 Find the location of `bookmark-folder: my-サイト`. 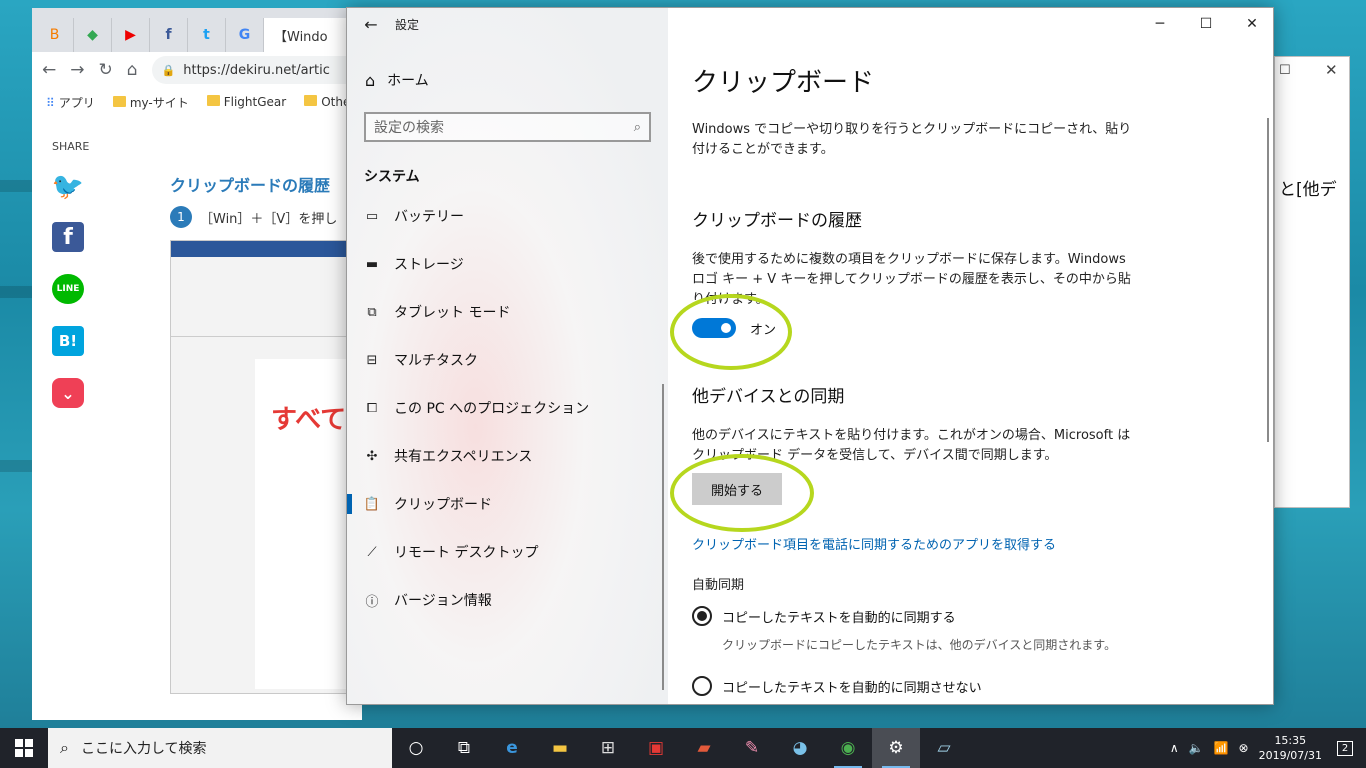

bookmark-folder: my-サイト is located at coordinates (150, 102).